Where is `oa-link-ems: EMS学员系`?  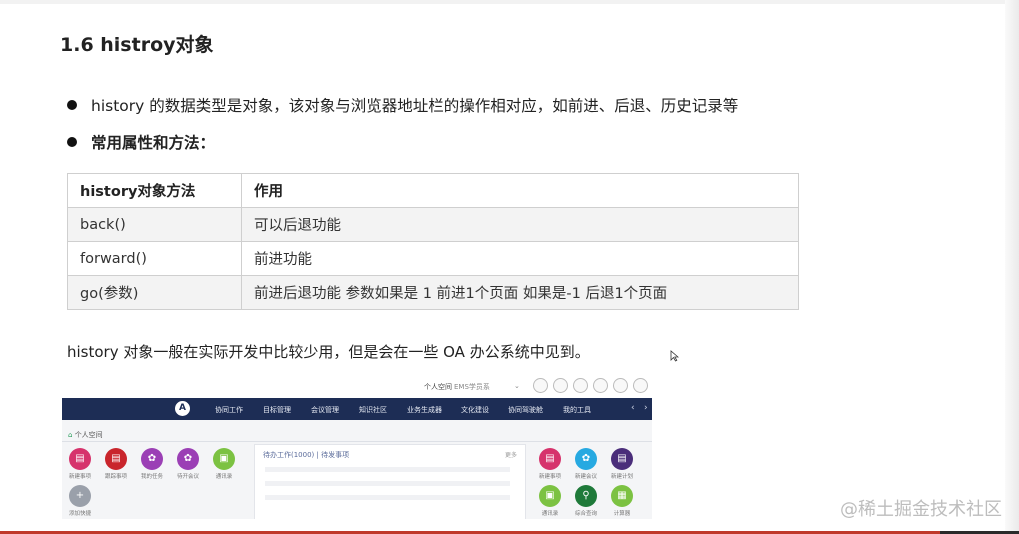 oa-link-ems: EMS学员系 is located at coordinates (472, 387).